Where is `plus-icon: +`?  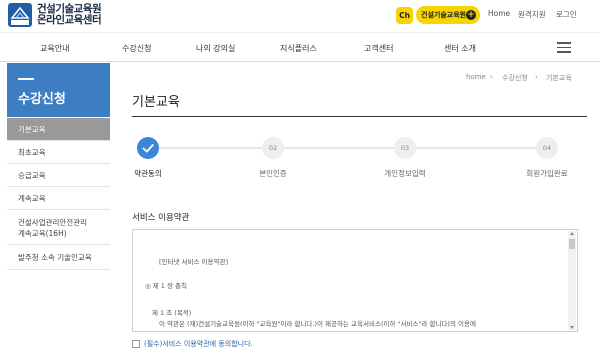 plus-icon: + is located at coordinates (471, 15).